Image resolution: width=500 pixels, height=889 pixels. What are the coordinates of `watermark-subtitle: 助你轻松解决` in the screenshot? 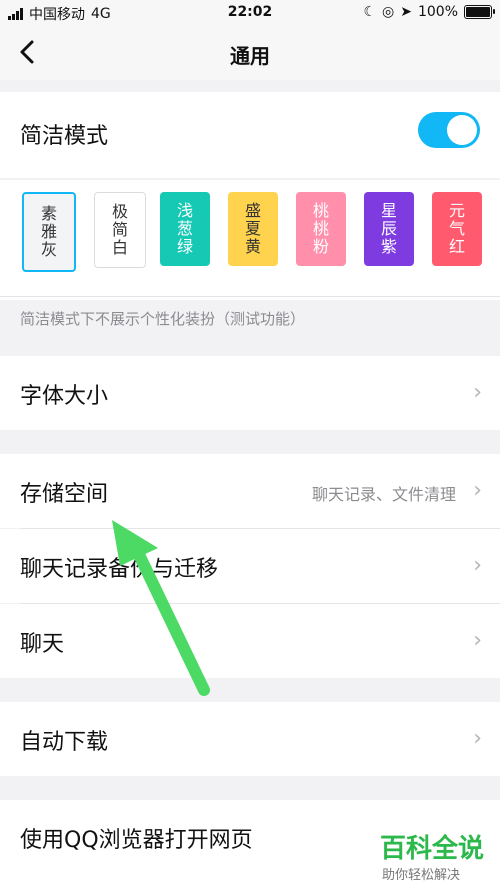 It's located at (421, 875).